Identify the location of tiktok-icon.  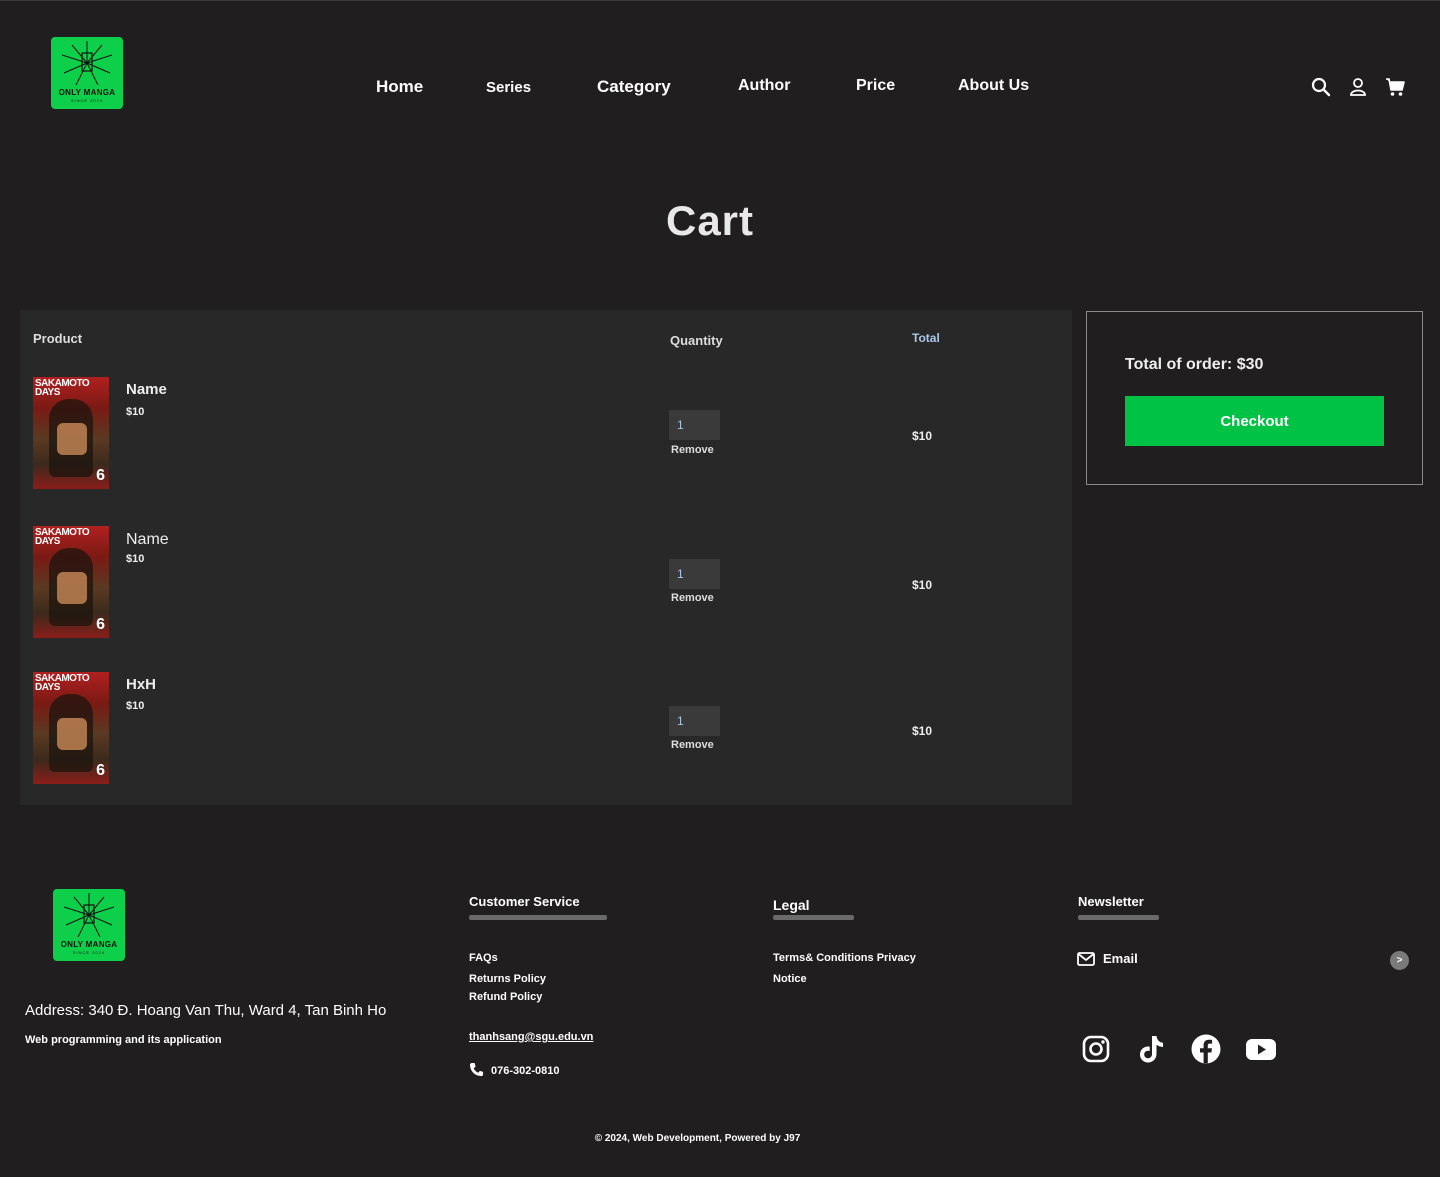
(1151, 1049).